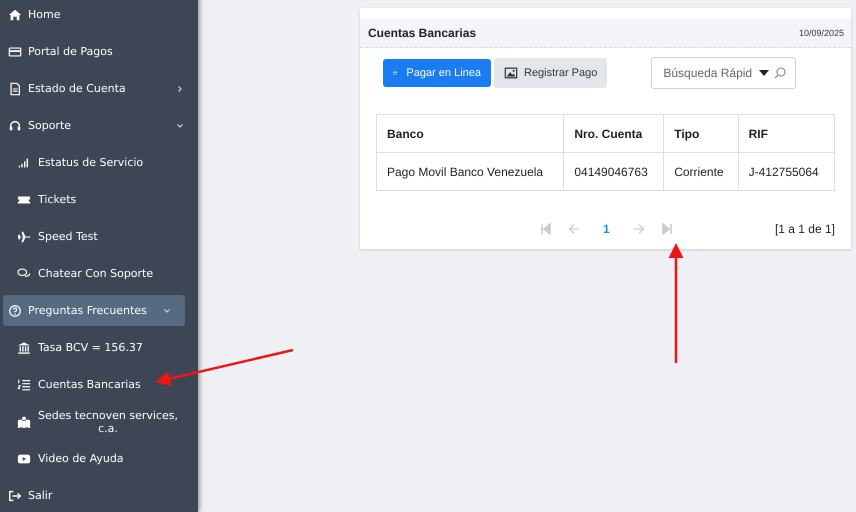 This screenshot has height=512, width=856. I want to click on signal-icon, so click(24, 163).